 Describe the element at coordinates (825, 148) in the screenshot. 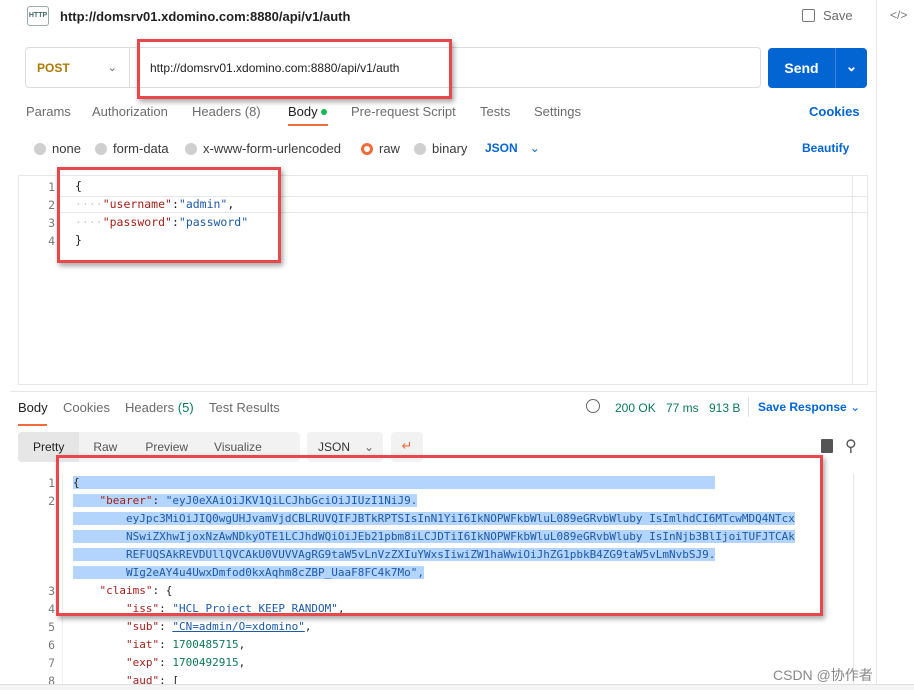

I see `beautify-link: Beautify` at that location.